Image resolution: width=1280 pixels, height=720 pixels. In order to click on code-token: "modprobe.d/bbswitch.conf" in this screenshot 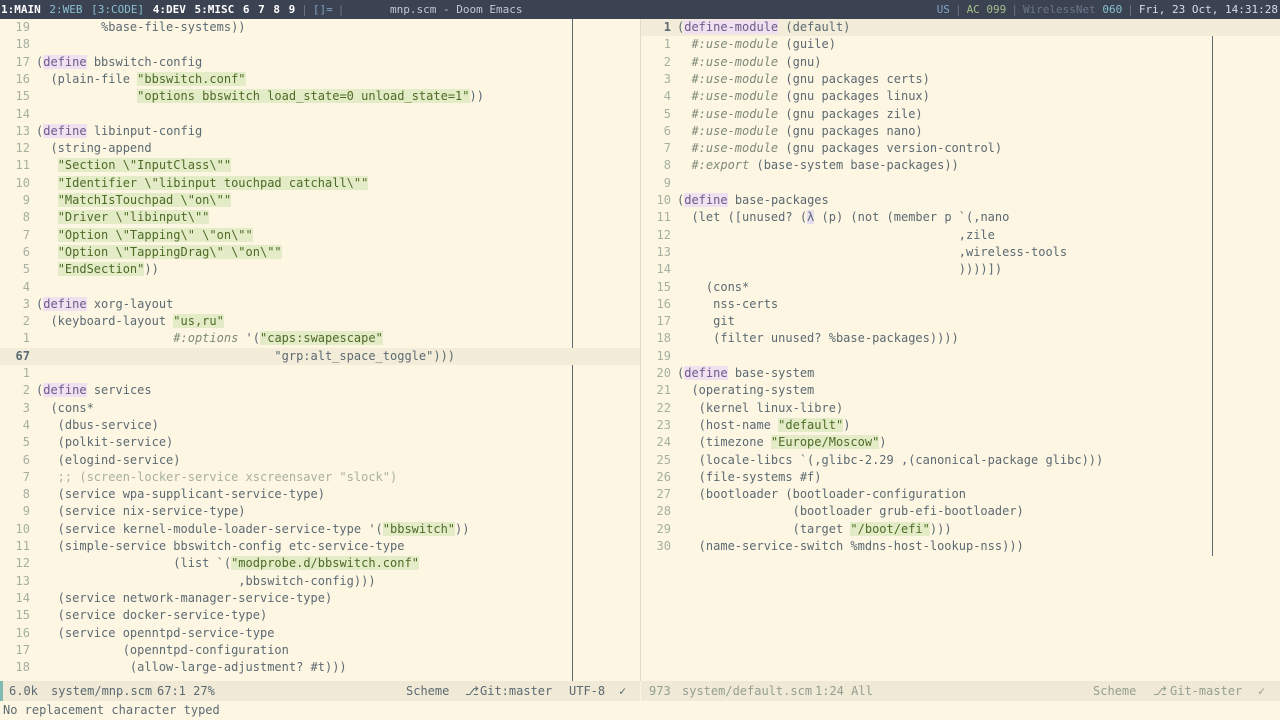, I will do `click(325, 563)`.